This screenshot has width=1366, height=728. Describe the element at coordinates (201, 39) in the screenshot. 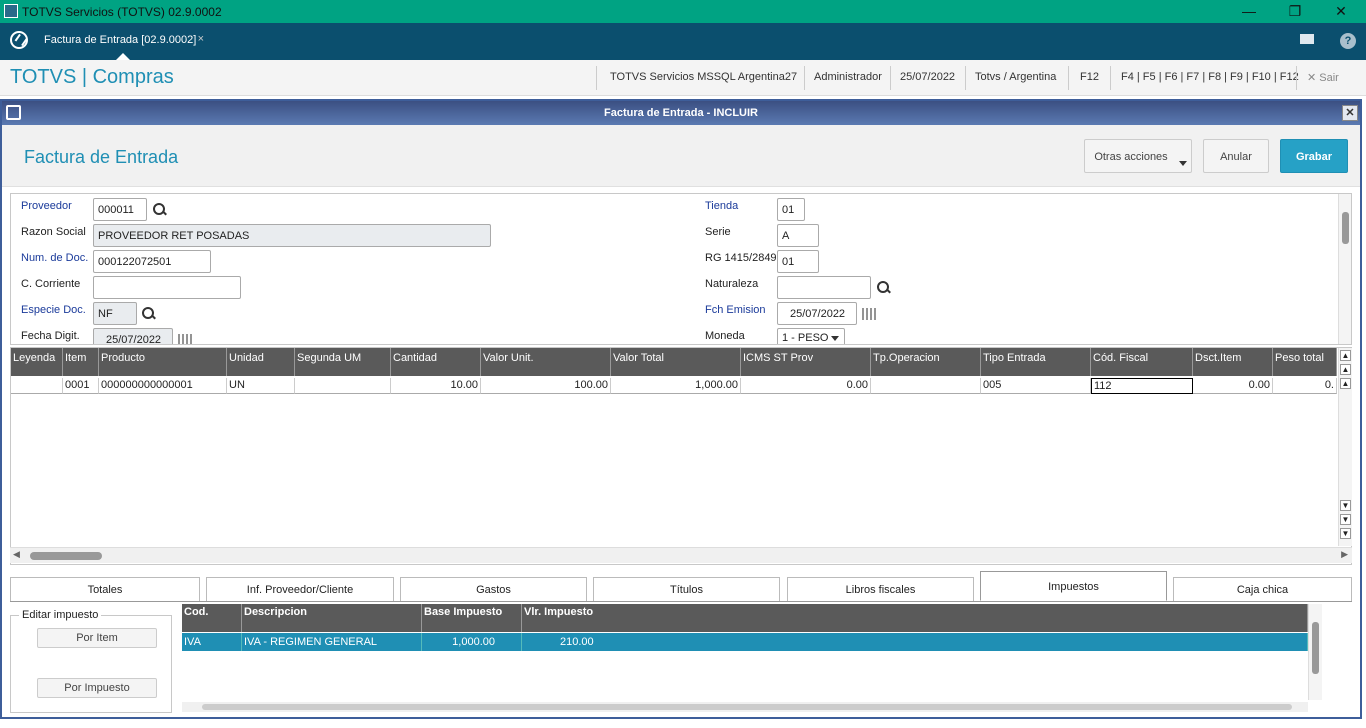

I see `tab-close-icon: ×` at that location.